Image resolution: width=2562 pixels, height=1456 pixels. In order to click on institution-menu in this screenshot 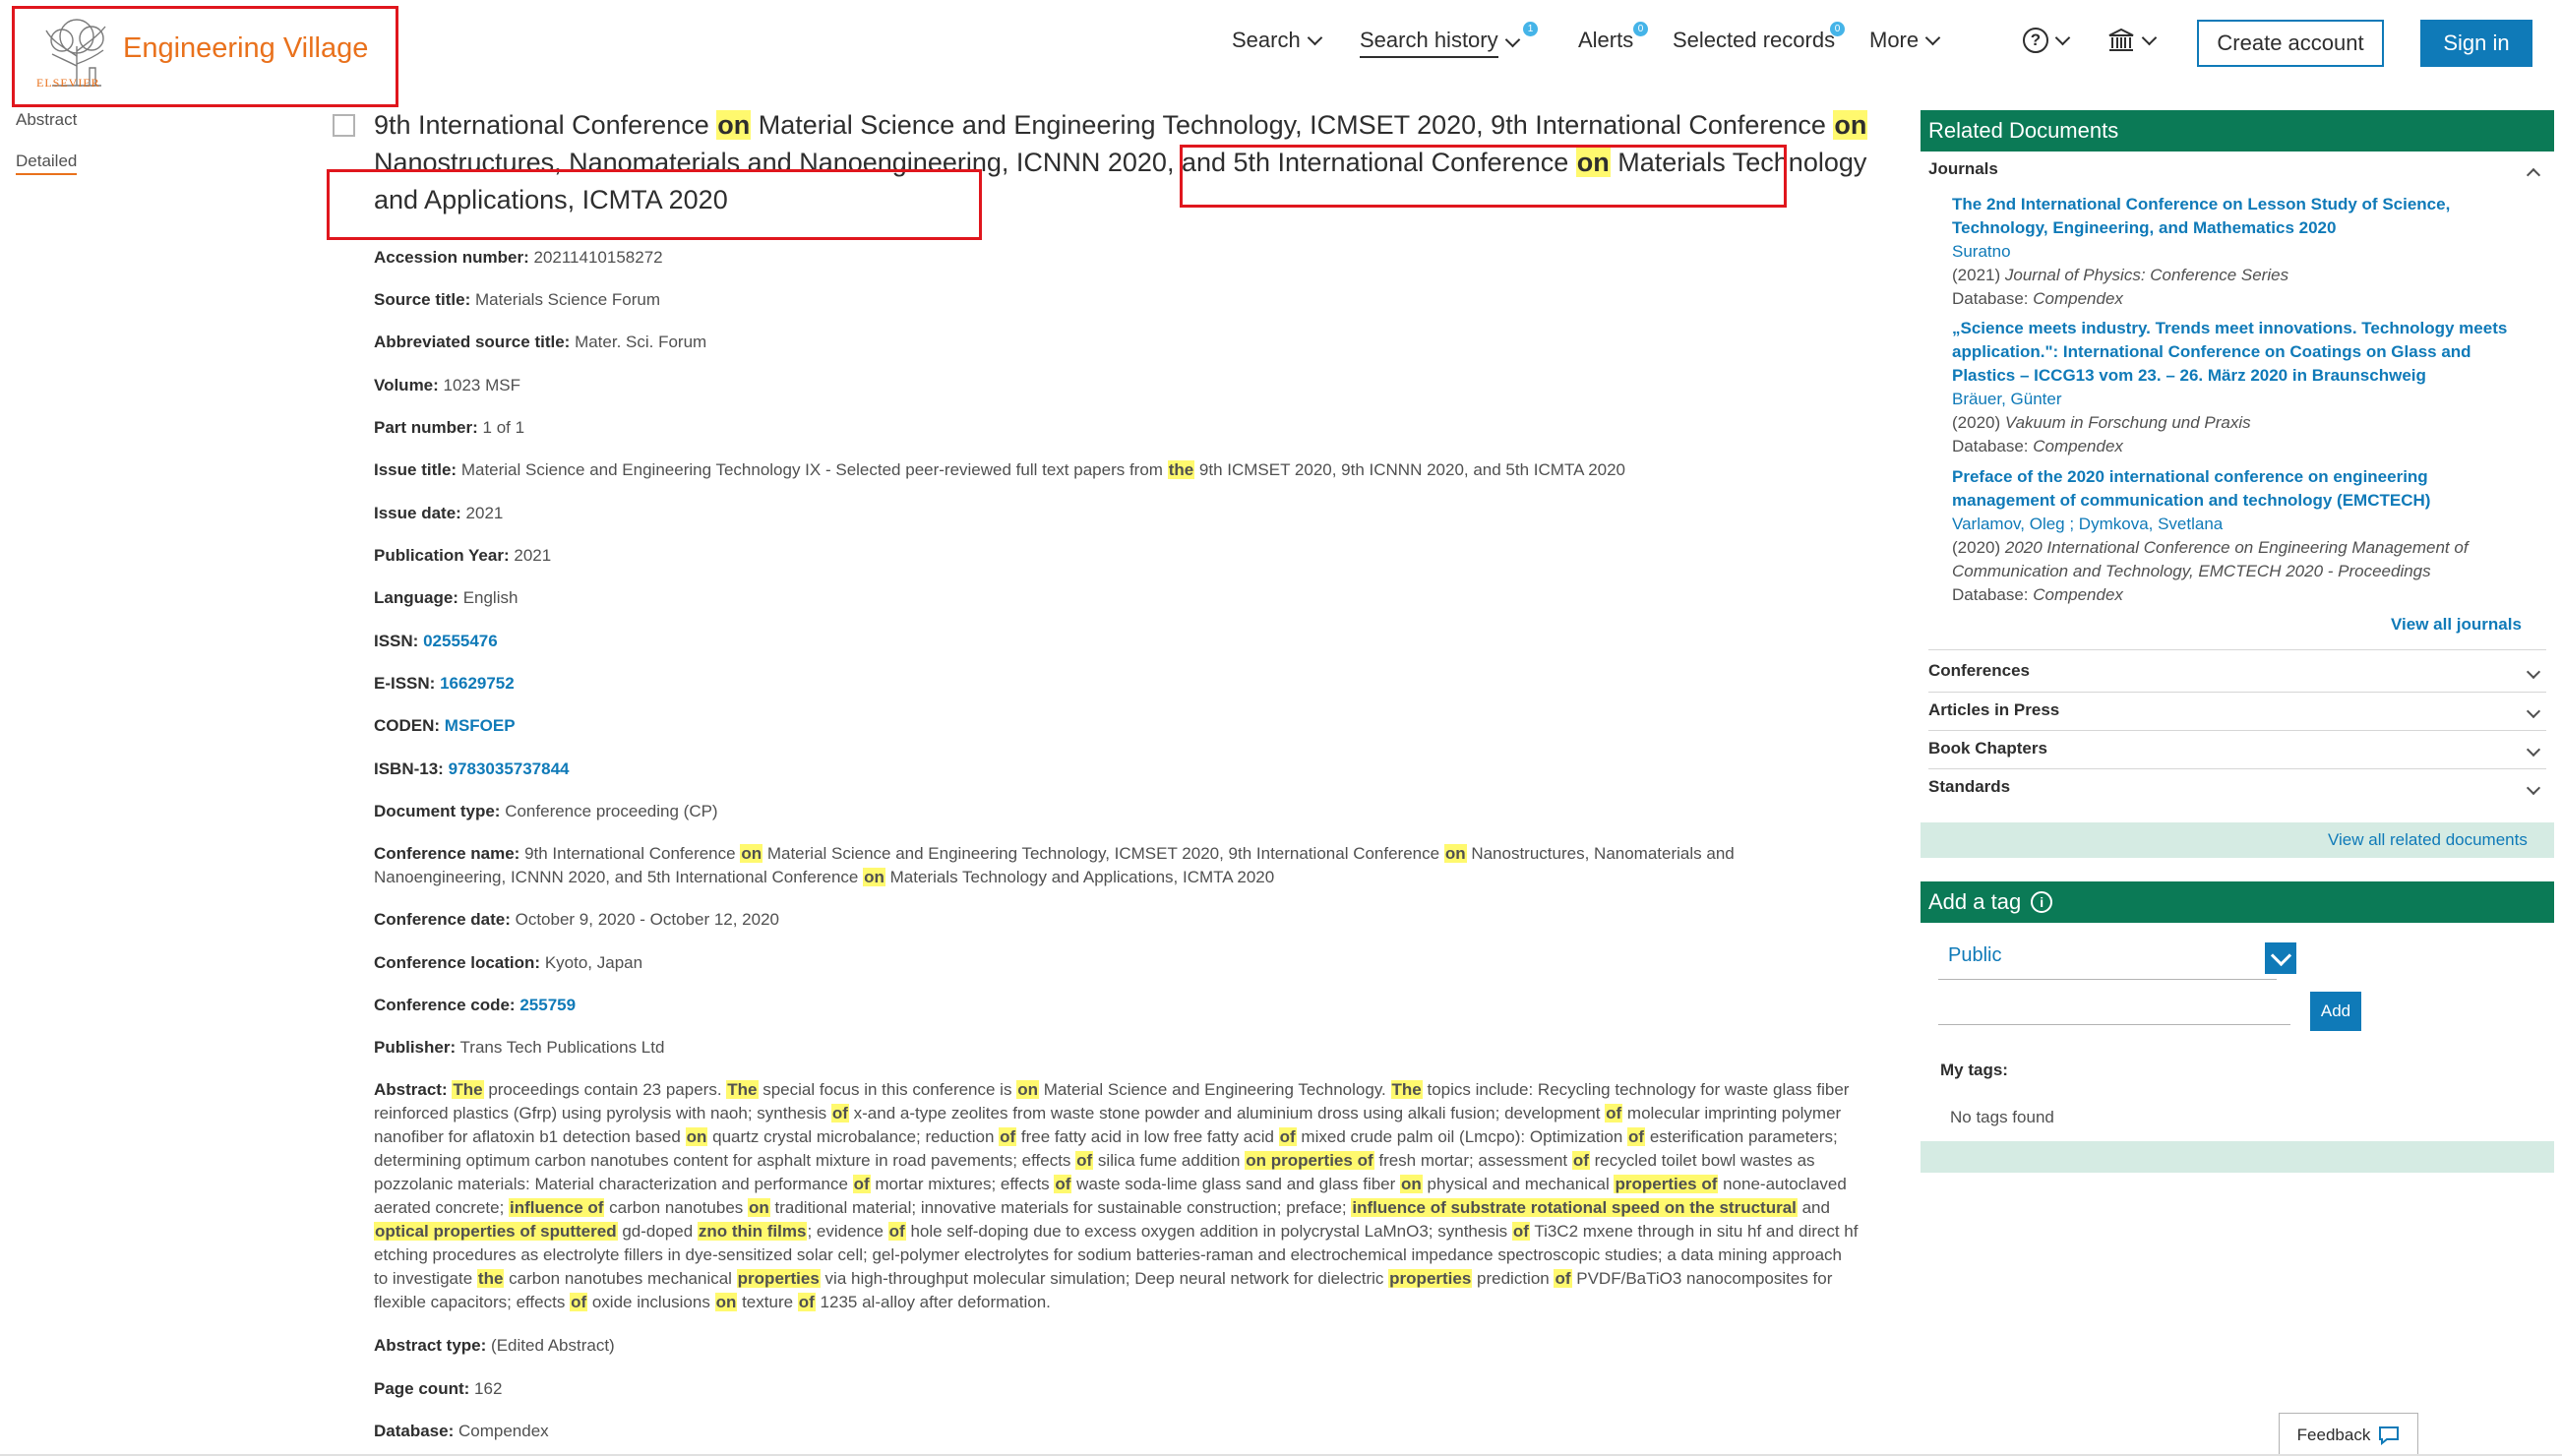, I will do `click(2132, 40)`.